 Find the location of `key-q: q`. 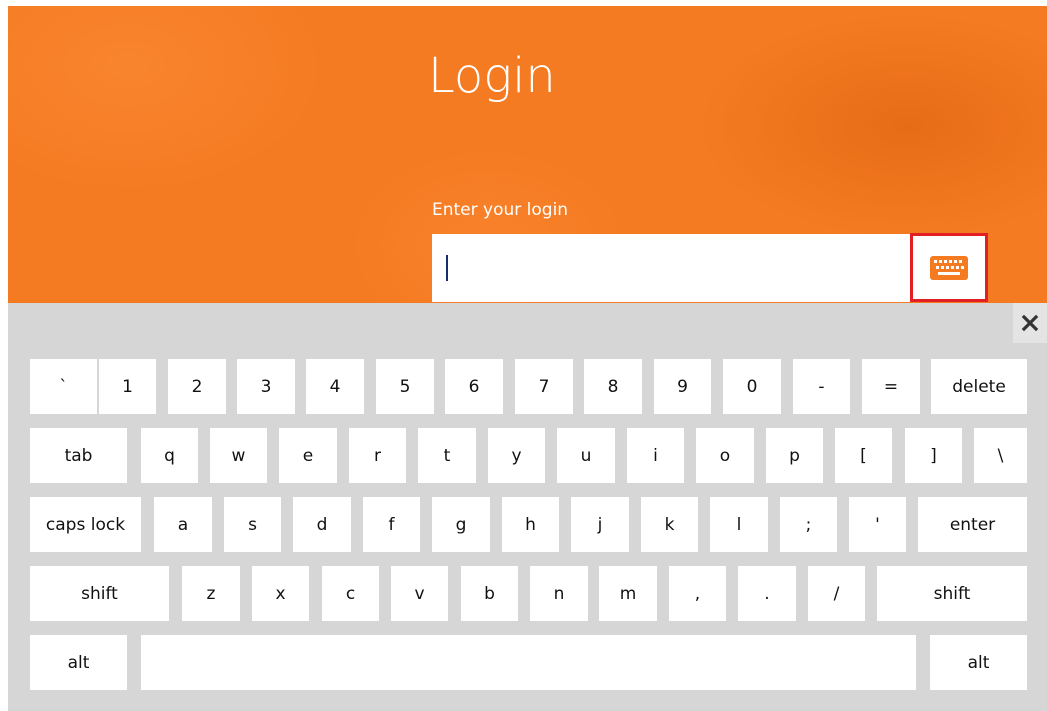

key-q: q is located at coordinates (169, 455).